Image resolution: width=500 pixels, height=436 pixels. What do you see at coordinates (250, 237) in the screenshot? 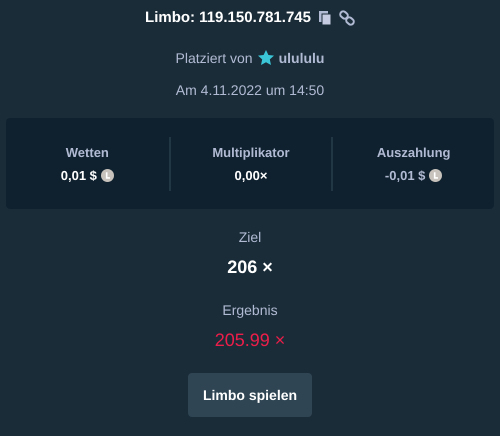
I see `target-label: Ziel` at bounding box center [250, 237].